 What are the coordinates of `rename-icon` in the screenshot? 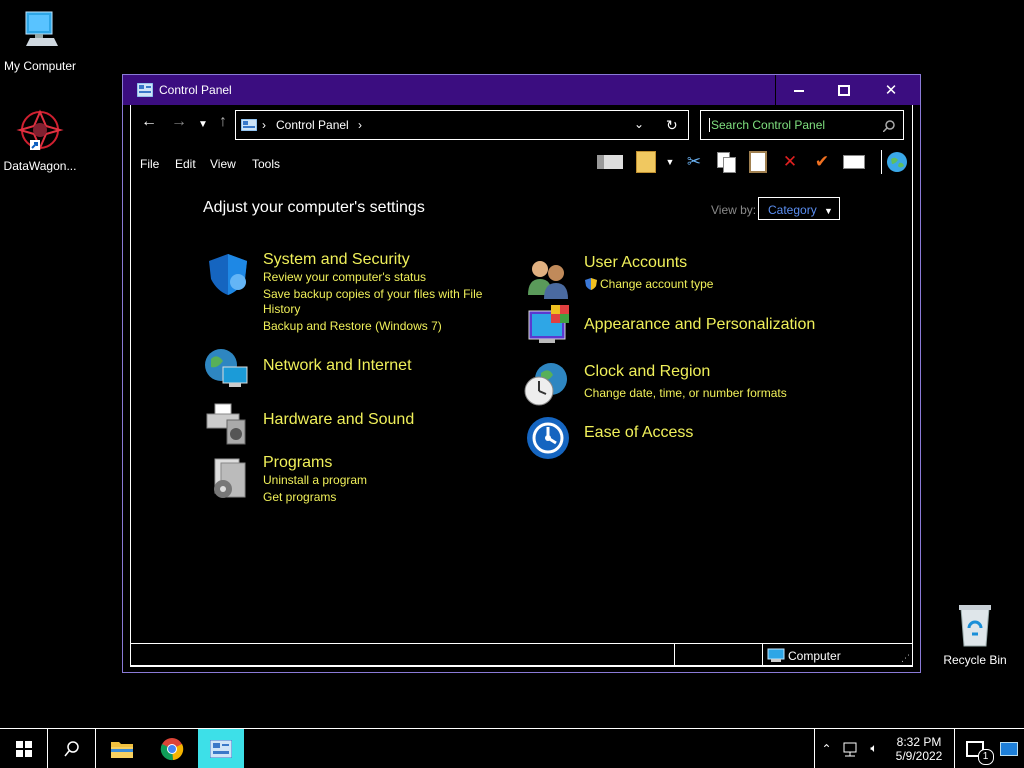 It's located at (854, 162).